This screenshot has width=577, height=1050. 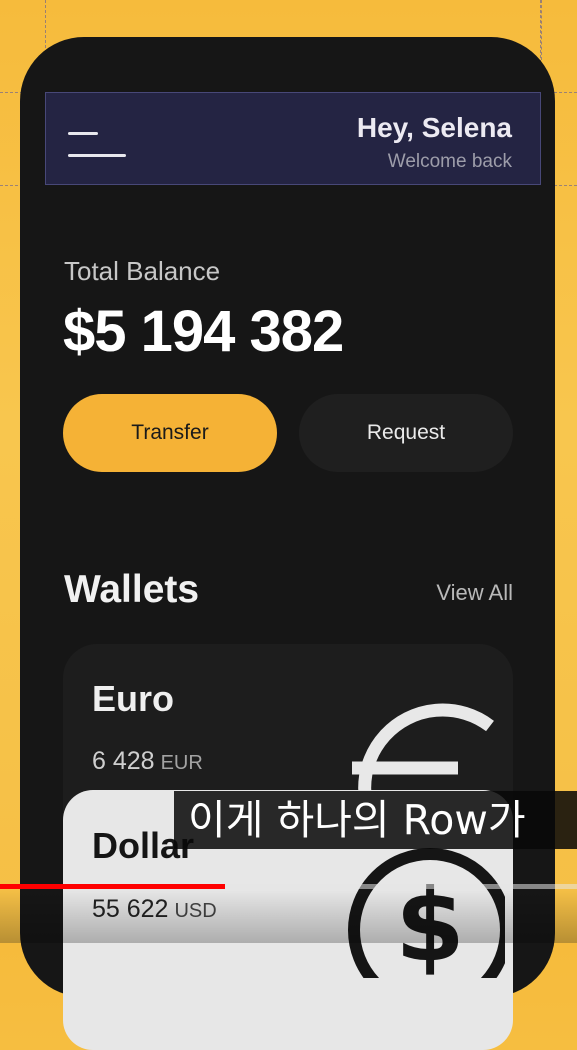 I want to click on greeting-subtitle: Welcome back, so click(x=449, y=161).